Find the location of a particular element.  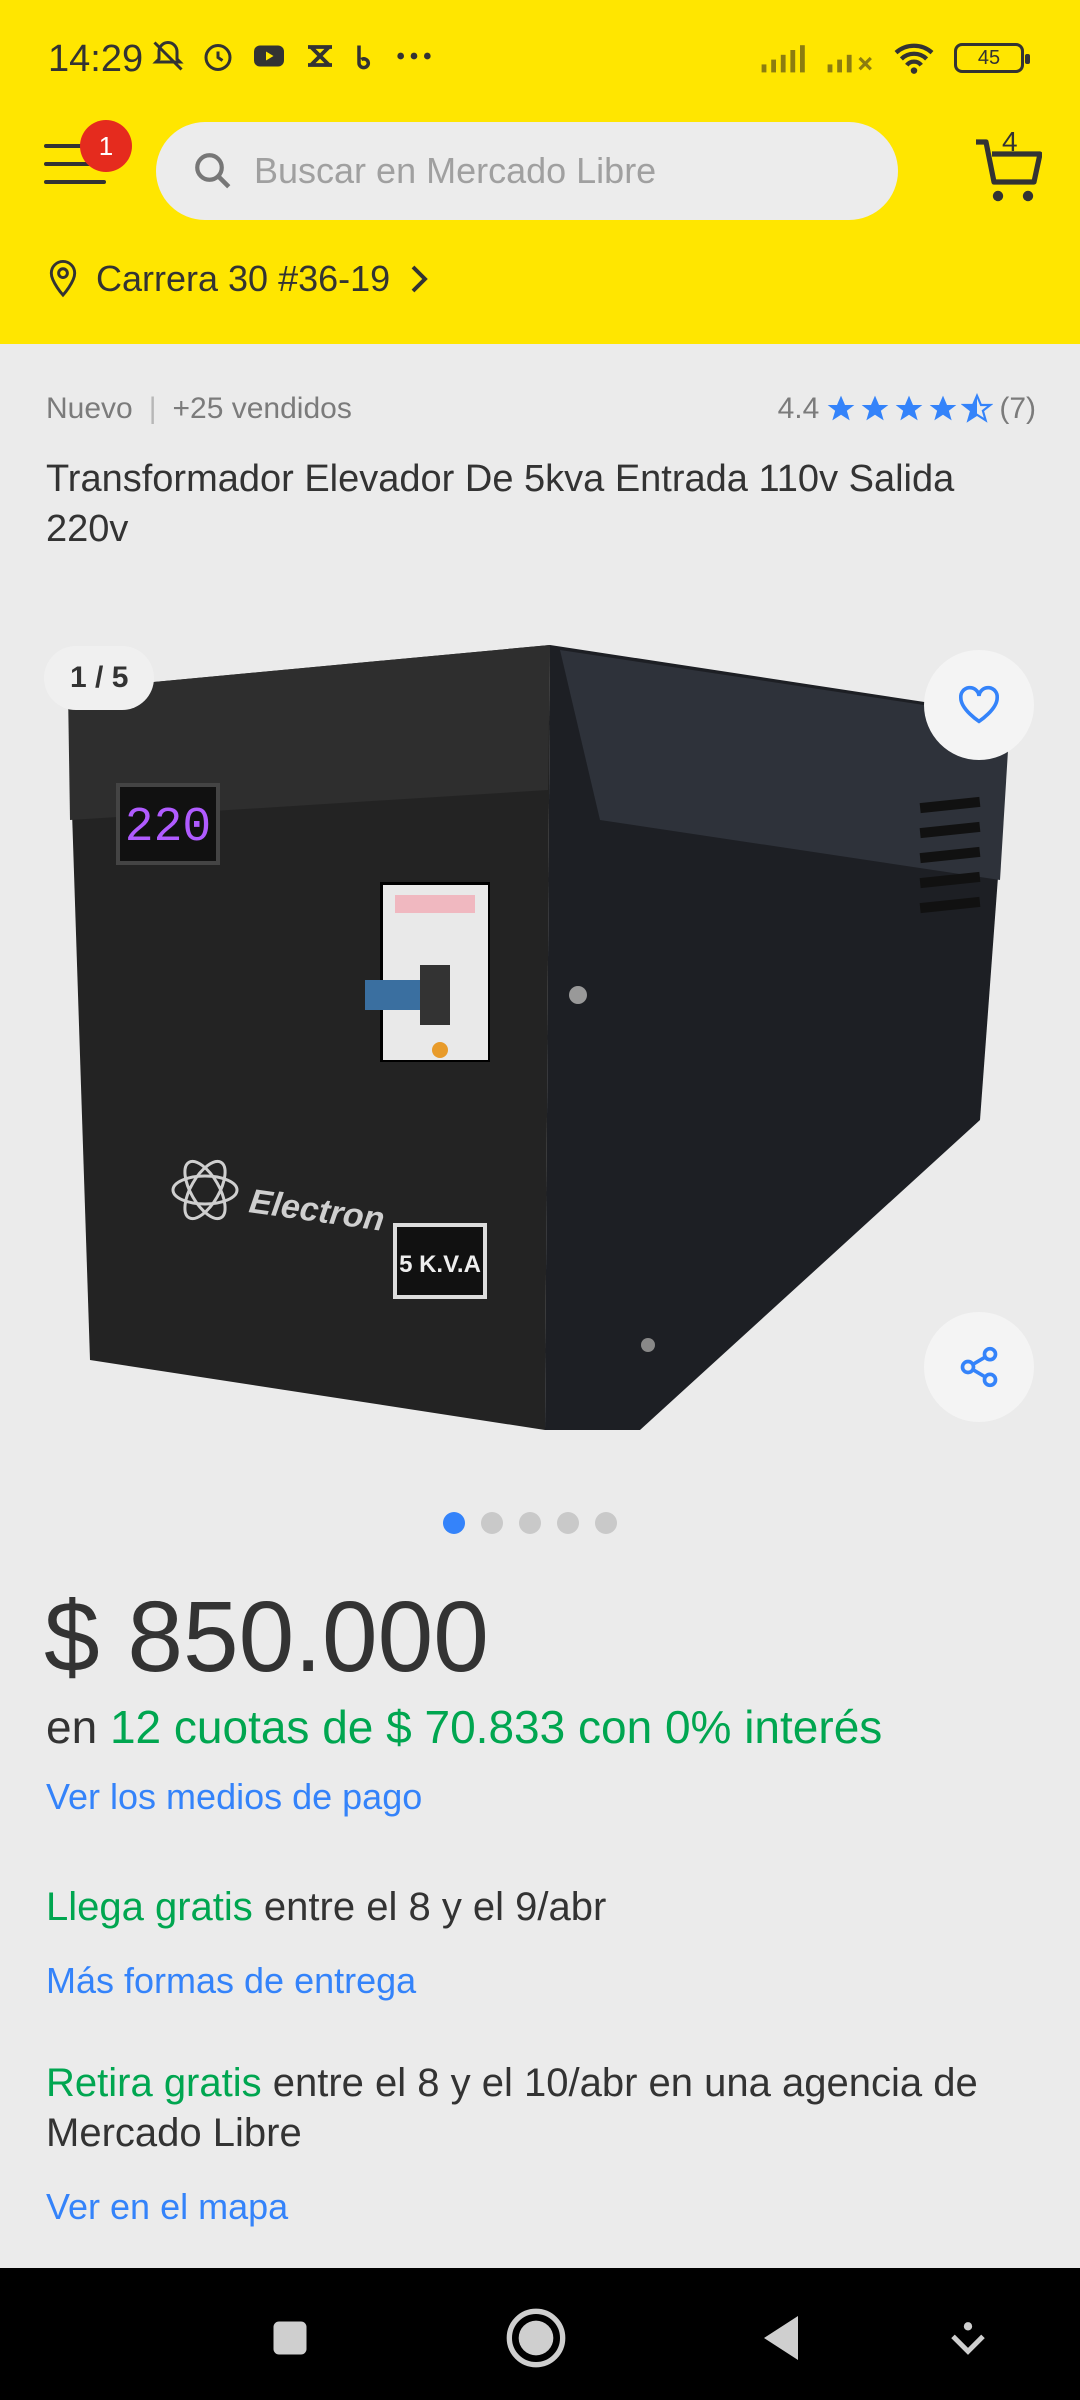

rating: 4.4 (7) is located at coordinates (907, 409).